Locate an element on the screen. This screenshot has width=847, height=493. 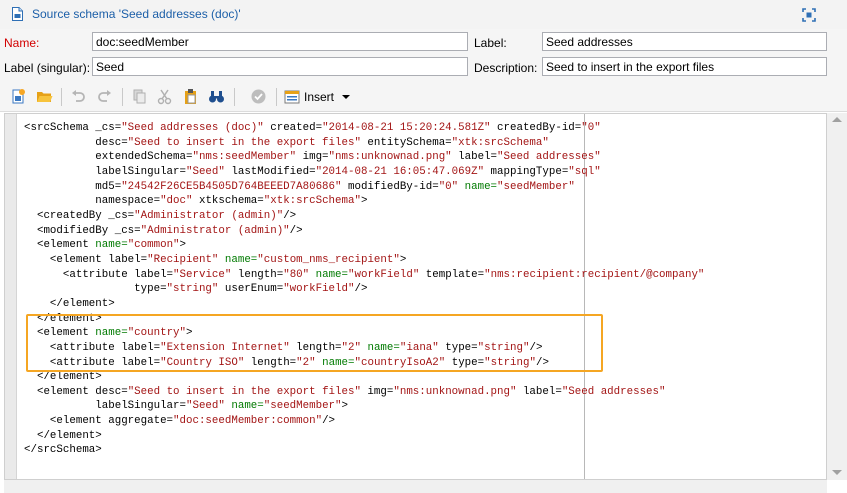
maximize-icon is located at coordinates (809, 15).